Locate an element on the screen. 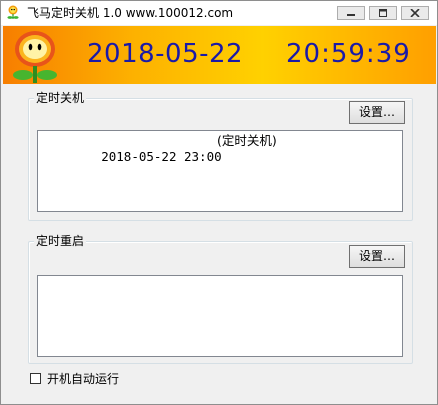  maximize-icon is located at coordinates (383, 13).